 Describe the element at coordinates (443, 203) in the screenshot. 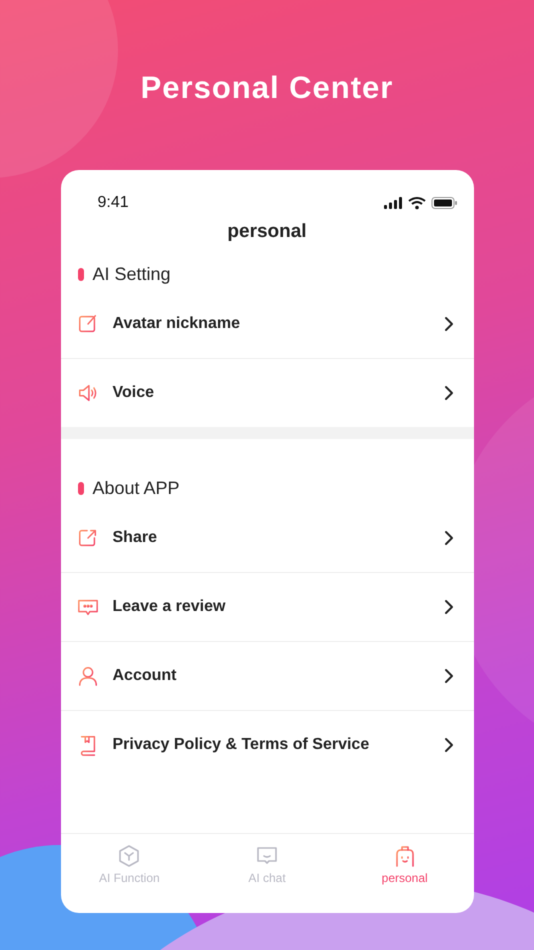

I see `battery-icon` at that location.